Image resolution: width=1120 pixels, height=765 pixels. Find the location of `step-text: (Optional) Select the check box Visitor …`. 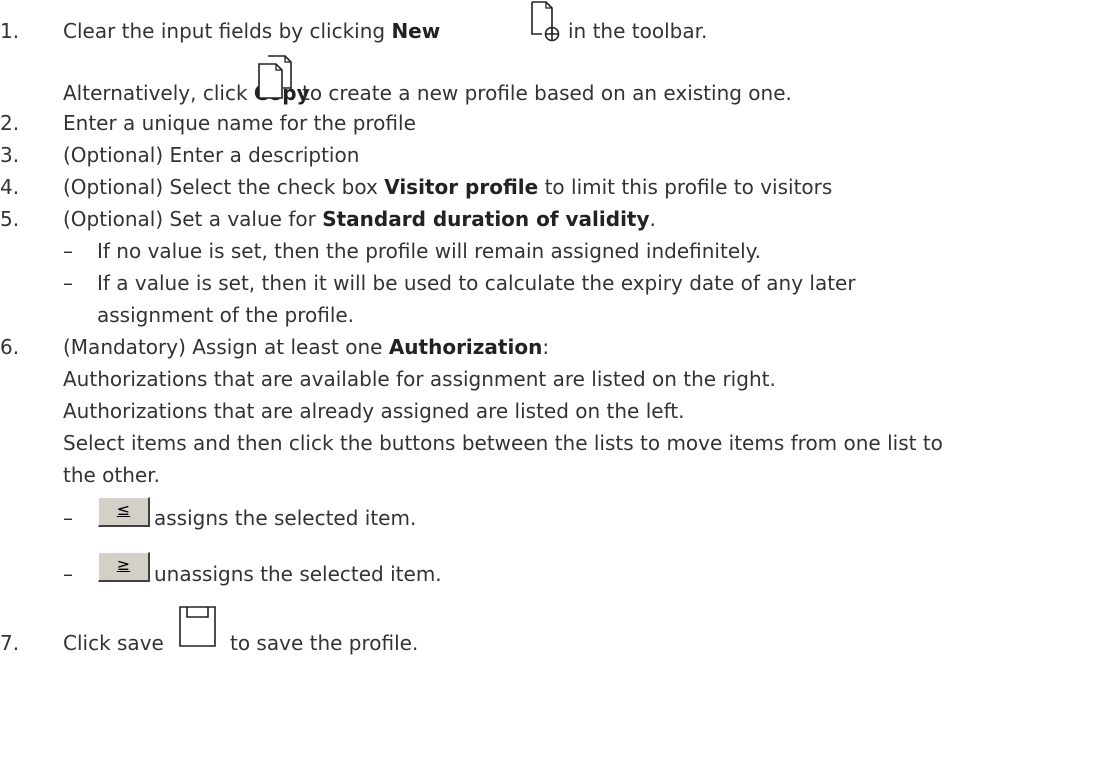

step-text: (Optional) Select the check box Visitor … is located at coordinates (448, 187).